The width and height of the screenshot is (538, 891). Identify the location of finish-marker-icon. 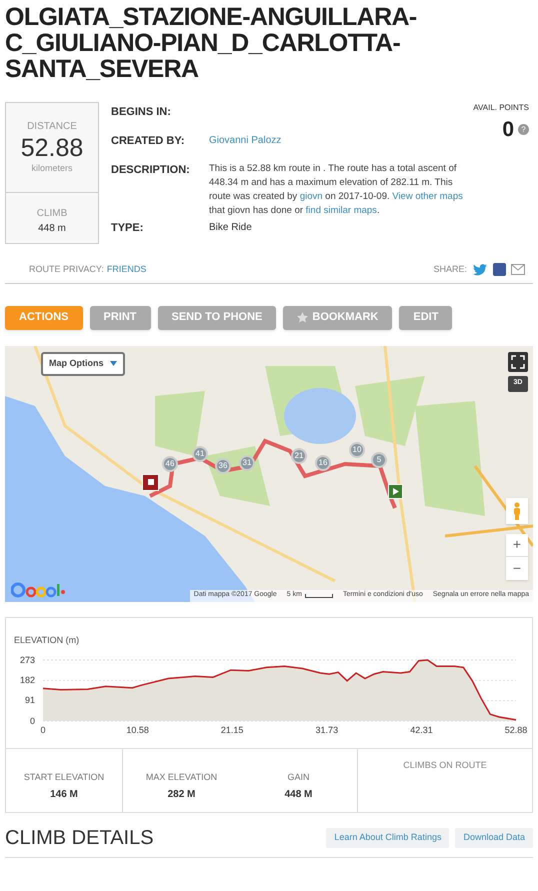
(150, 482).